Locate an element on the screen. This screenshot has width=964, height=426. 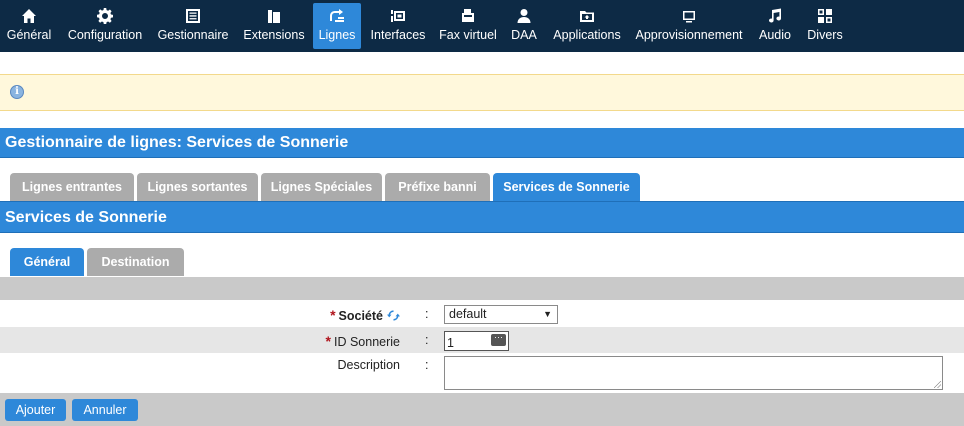
info-banner: i is located at coordinates (482, 92).